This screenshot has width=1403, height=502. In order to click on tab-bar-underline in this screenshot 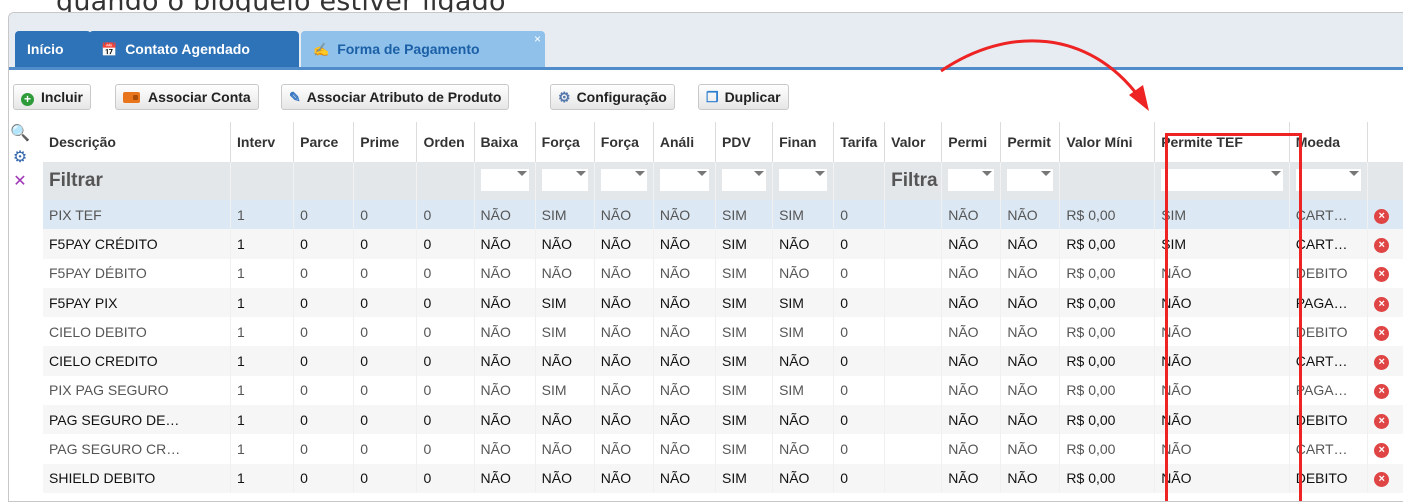, I will do `click(706, 68)`.